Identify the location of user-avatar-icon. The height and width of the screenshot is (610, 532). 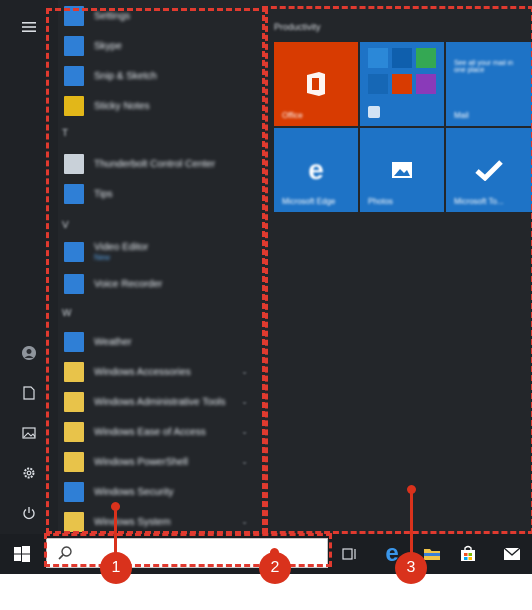
(29, 353).